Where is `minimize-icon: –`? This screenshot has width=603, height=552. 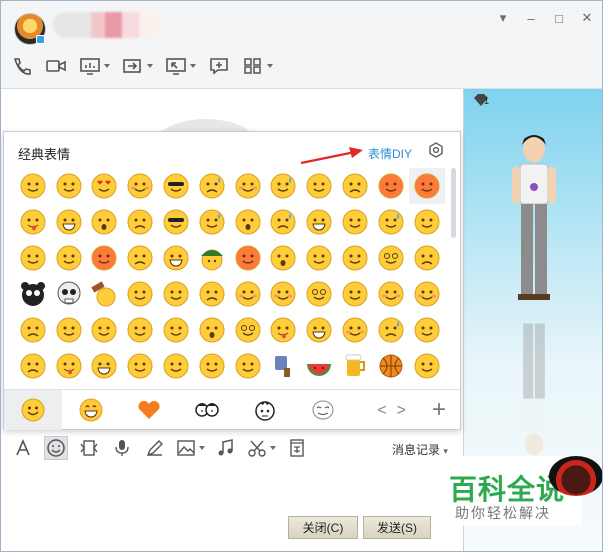 minimize-icon: – is located at coordinates (531, 18).